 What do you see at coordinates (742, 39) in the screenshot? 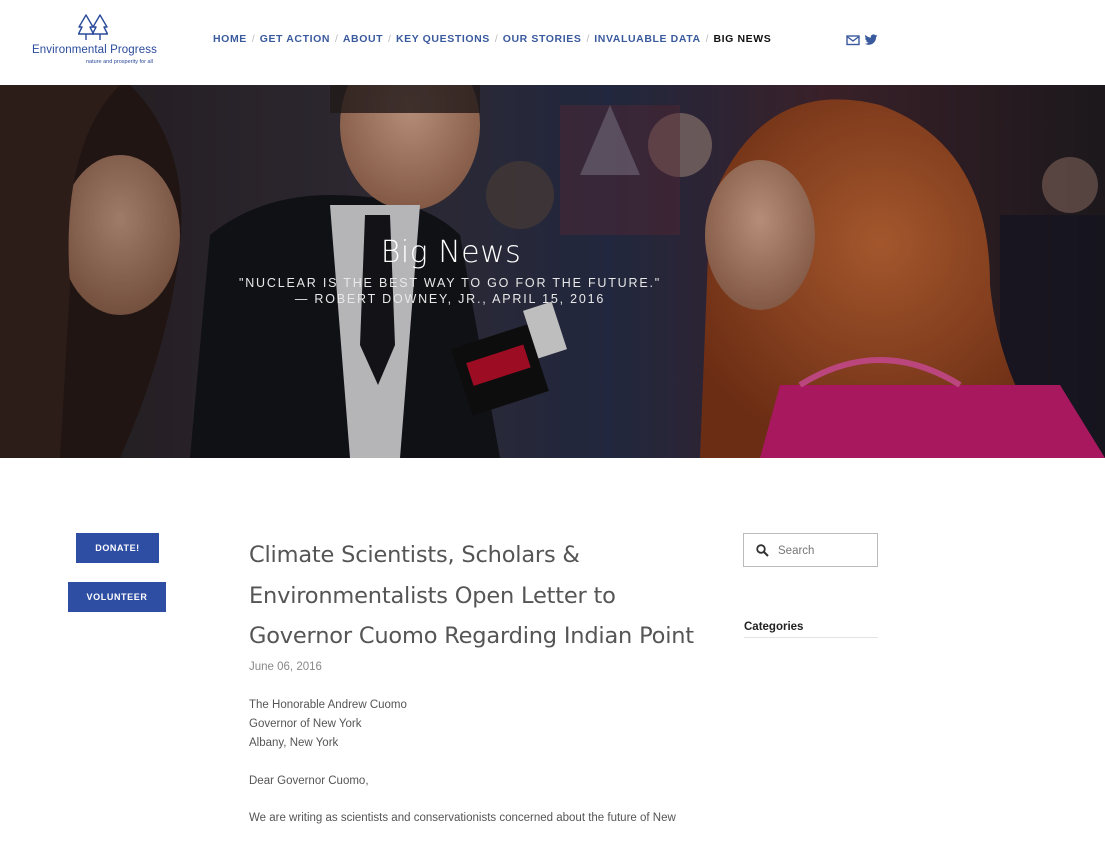
I see `nav-big-news: BIG NEWS` at bounding box center [742, 39].